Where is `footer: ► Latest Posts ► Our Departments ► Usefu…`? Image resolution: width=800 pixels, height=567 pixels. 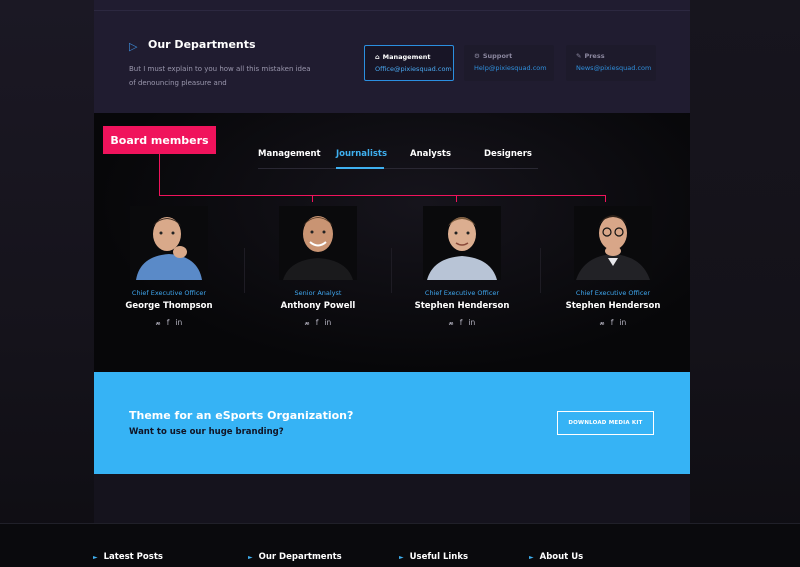
footer: ► Latest Posts ► Our Departments ► Usefu… is located at coordinates (400, 545).